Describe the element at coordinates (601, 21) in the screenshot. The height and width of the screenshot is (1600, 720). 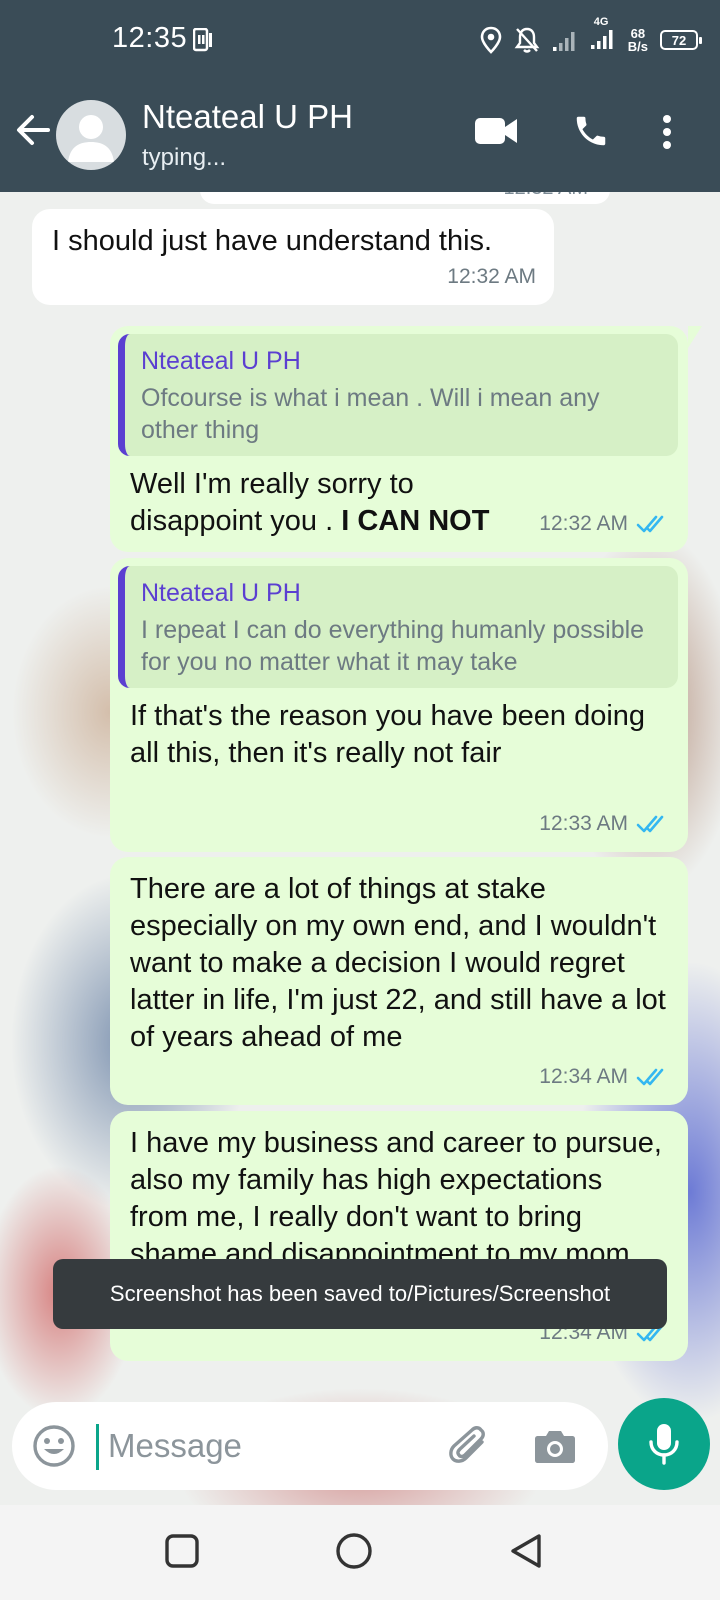
I see `network-type: 4G` at that location.